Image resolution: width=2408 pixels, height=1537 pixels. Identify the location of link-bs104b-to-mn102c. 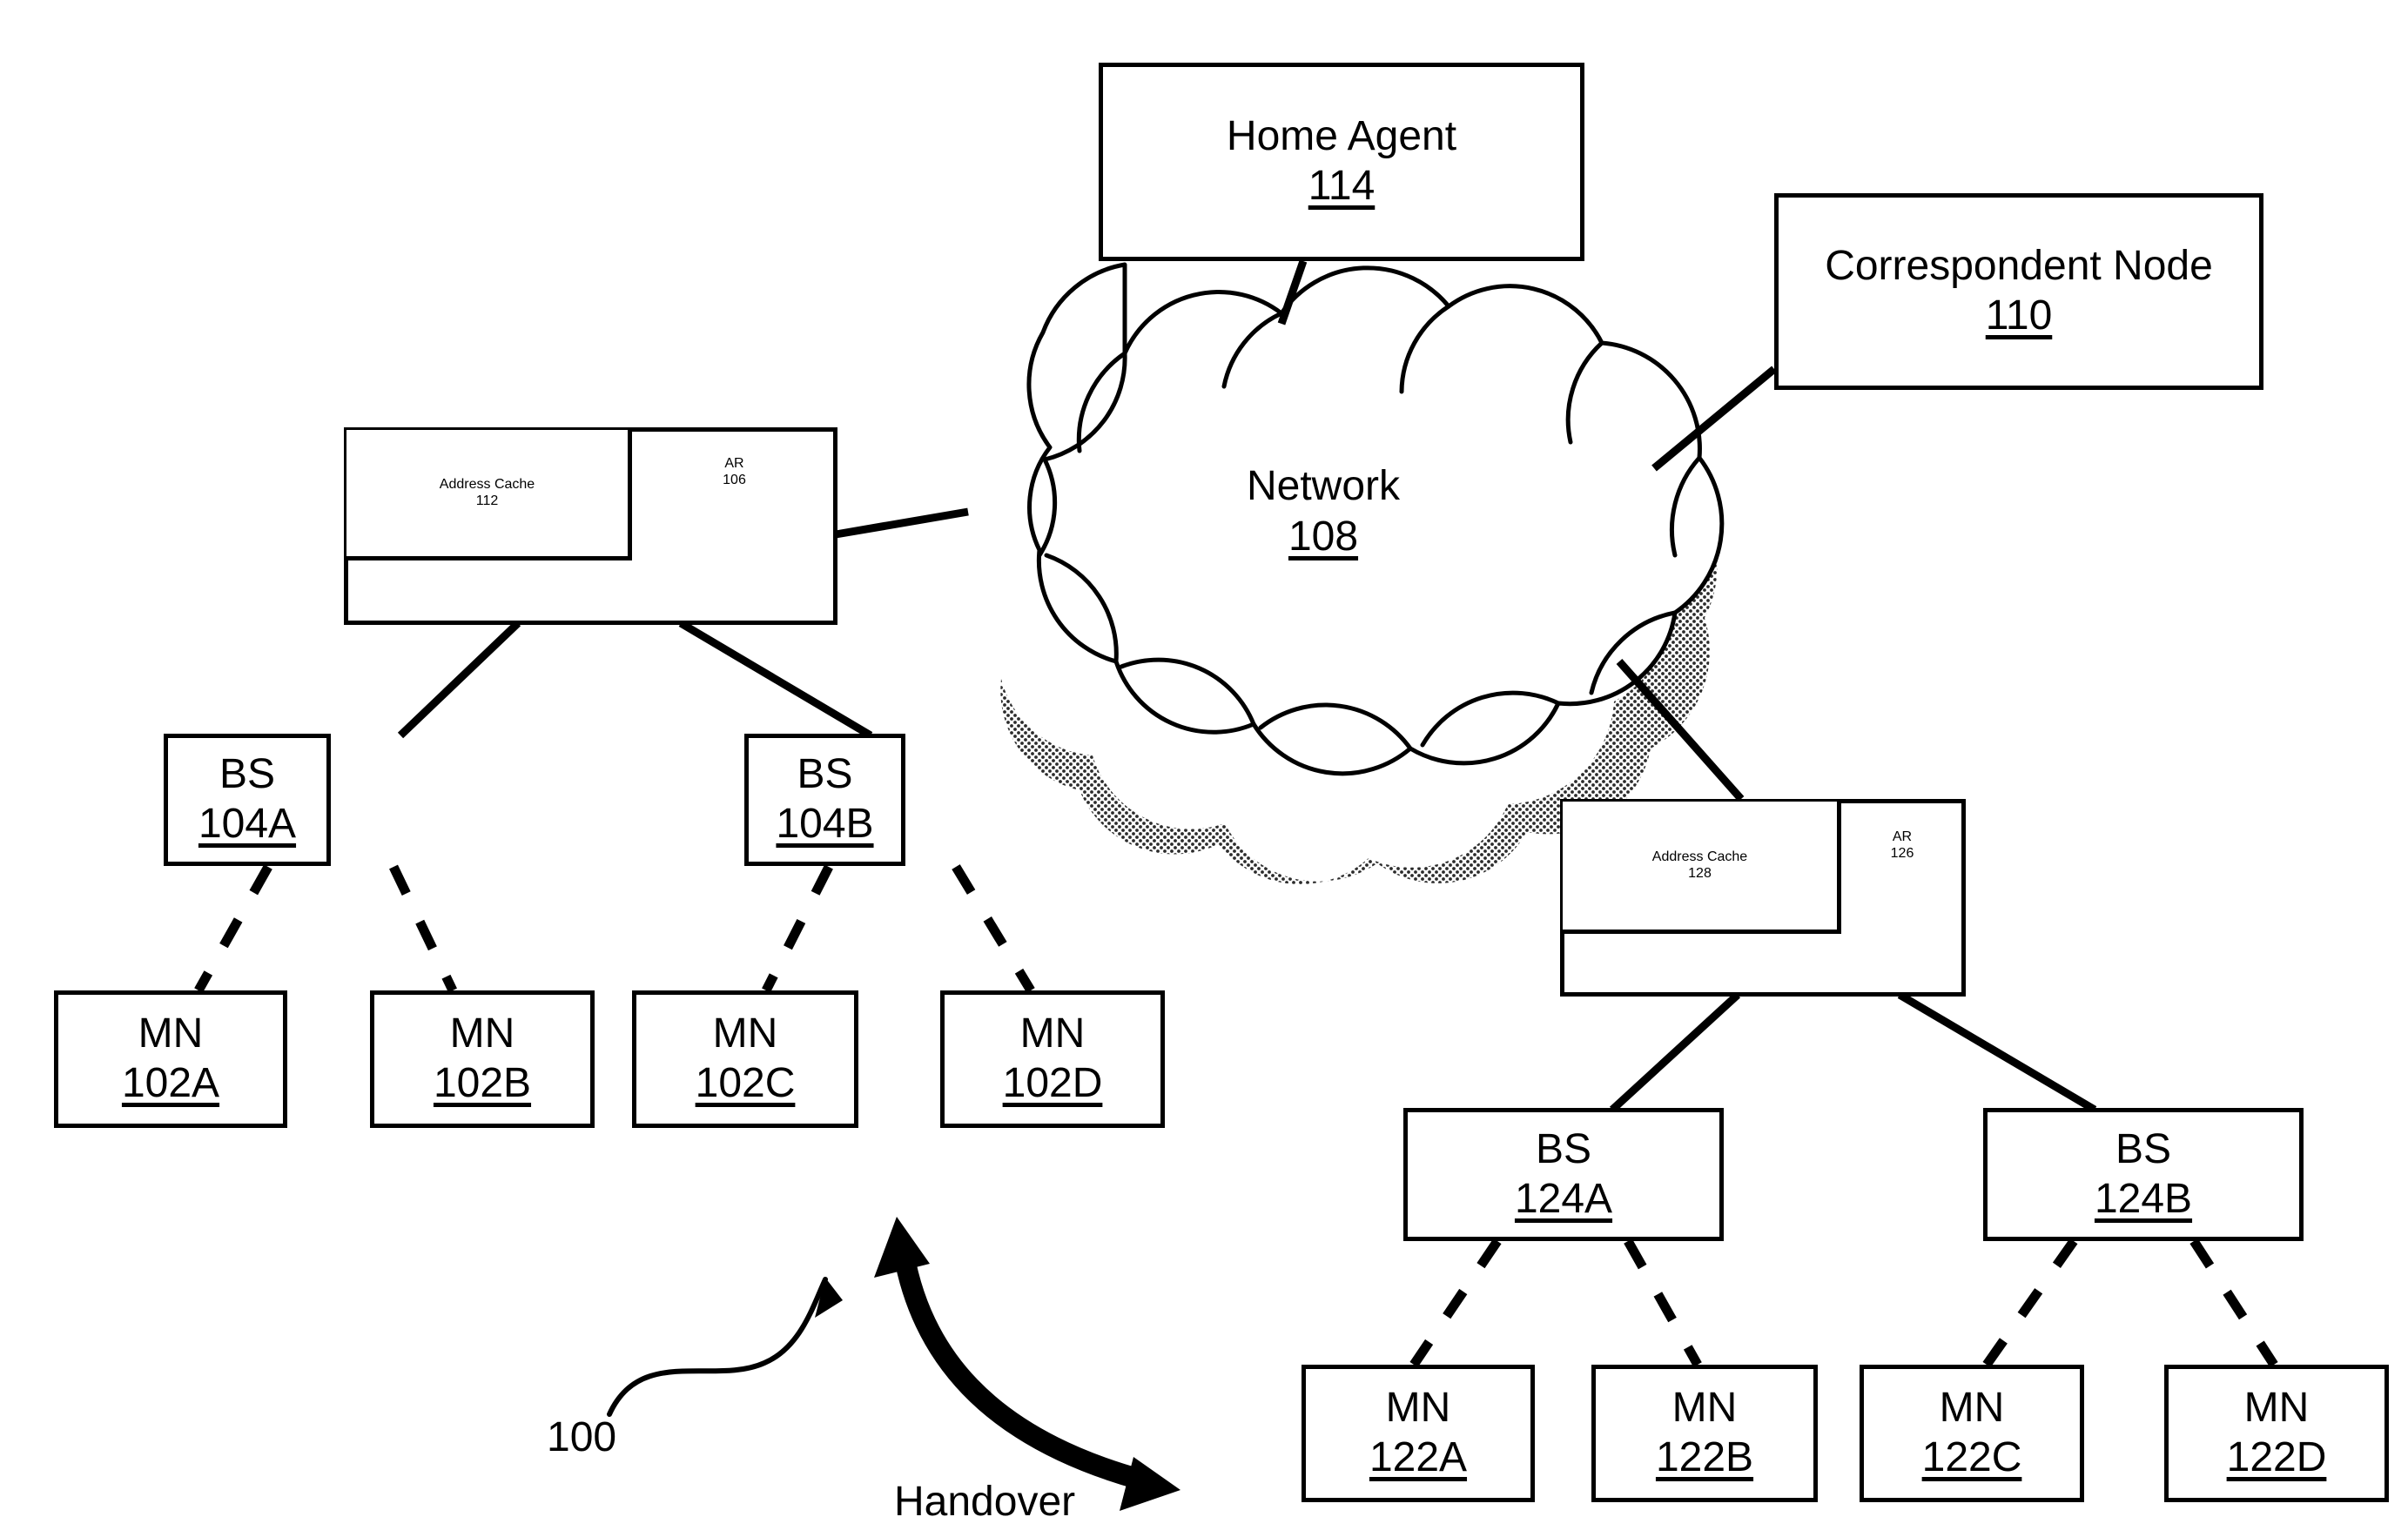
(797, 928).